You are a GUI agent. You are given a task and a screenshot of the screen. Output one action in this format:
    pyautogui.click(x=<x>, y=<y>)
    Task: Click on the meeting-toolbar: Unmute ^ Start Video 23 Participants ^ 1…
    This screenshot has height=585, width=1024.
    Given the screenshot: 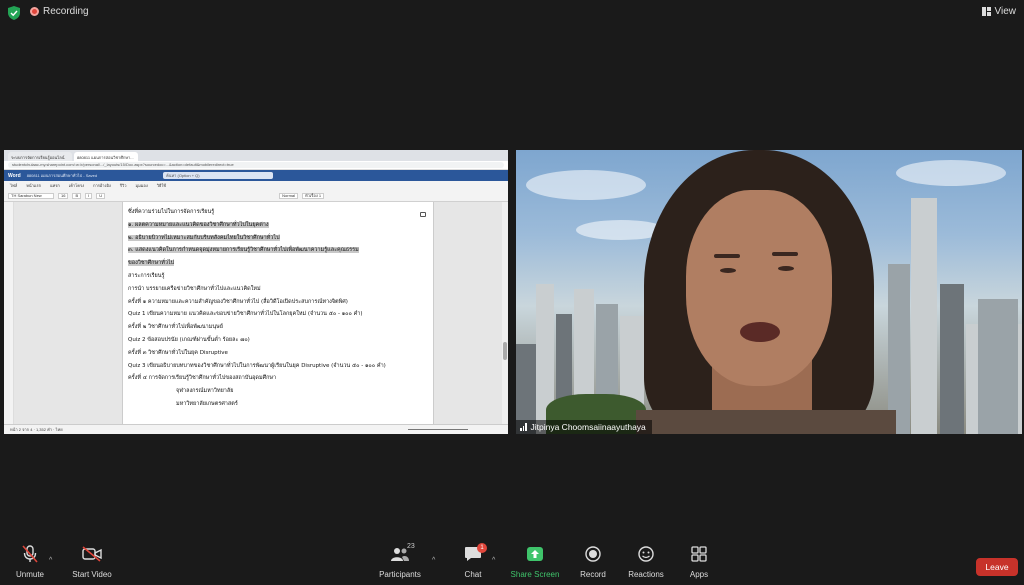 What is the action you would take?
    pyautogui.click(x=512, y=564)
    